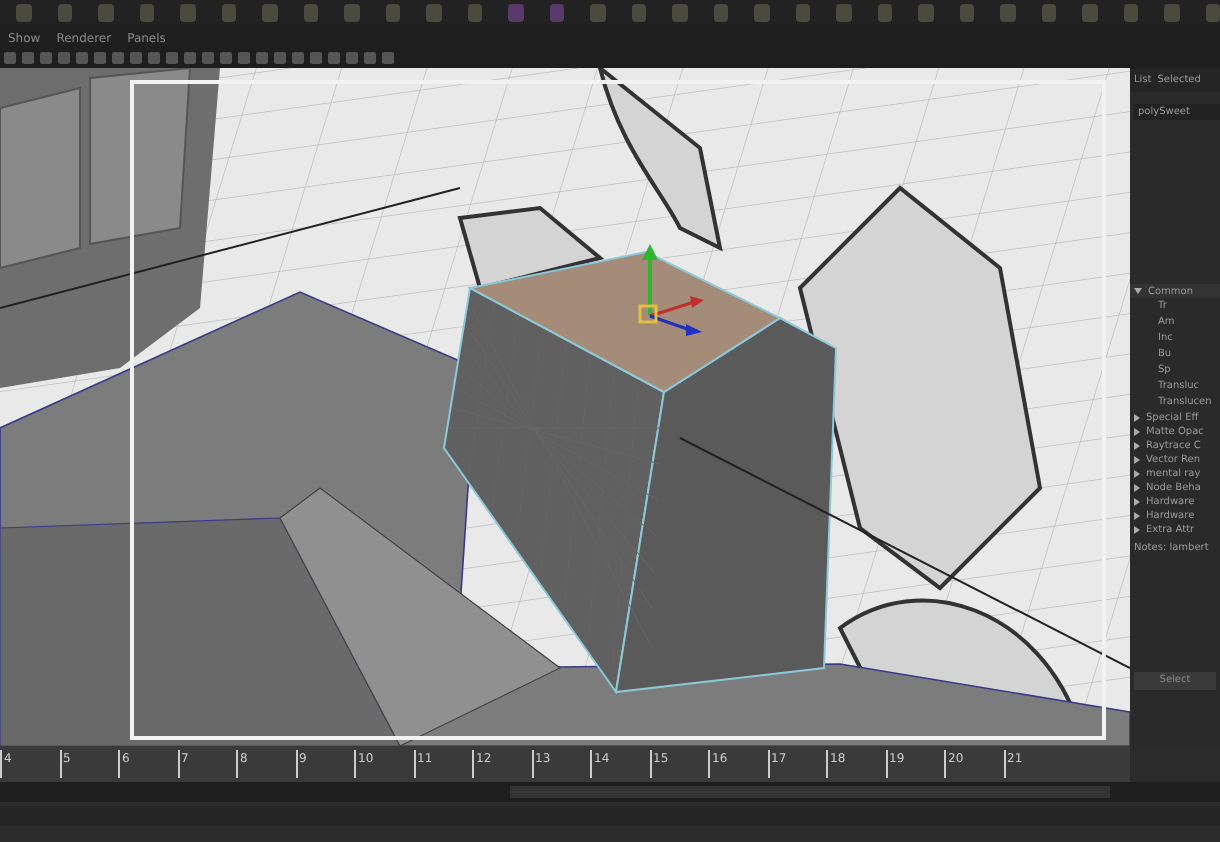  What do you see at coordinates (671, 290) in the screenshot?
I see `move-manipulator-icon` at bounding box center [671, 290].